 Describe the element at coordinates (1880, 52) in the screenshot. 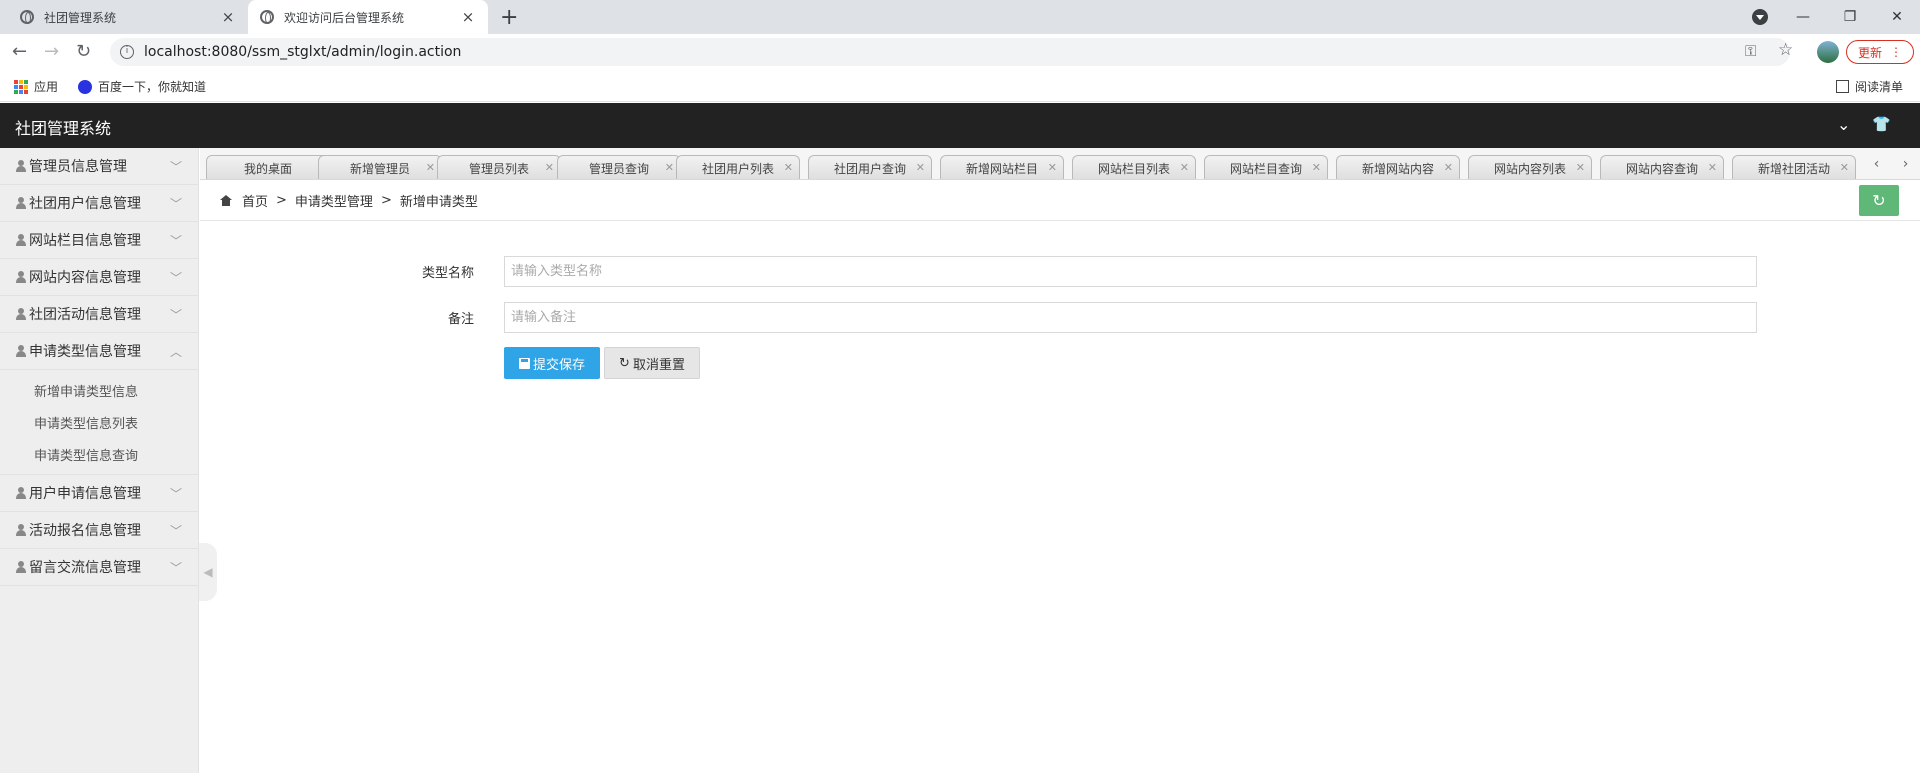

I see `update-button: 更新 ⋮` at that location.